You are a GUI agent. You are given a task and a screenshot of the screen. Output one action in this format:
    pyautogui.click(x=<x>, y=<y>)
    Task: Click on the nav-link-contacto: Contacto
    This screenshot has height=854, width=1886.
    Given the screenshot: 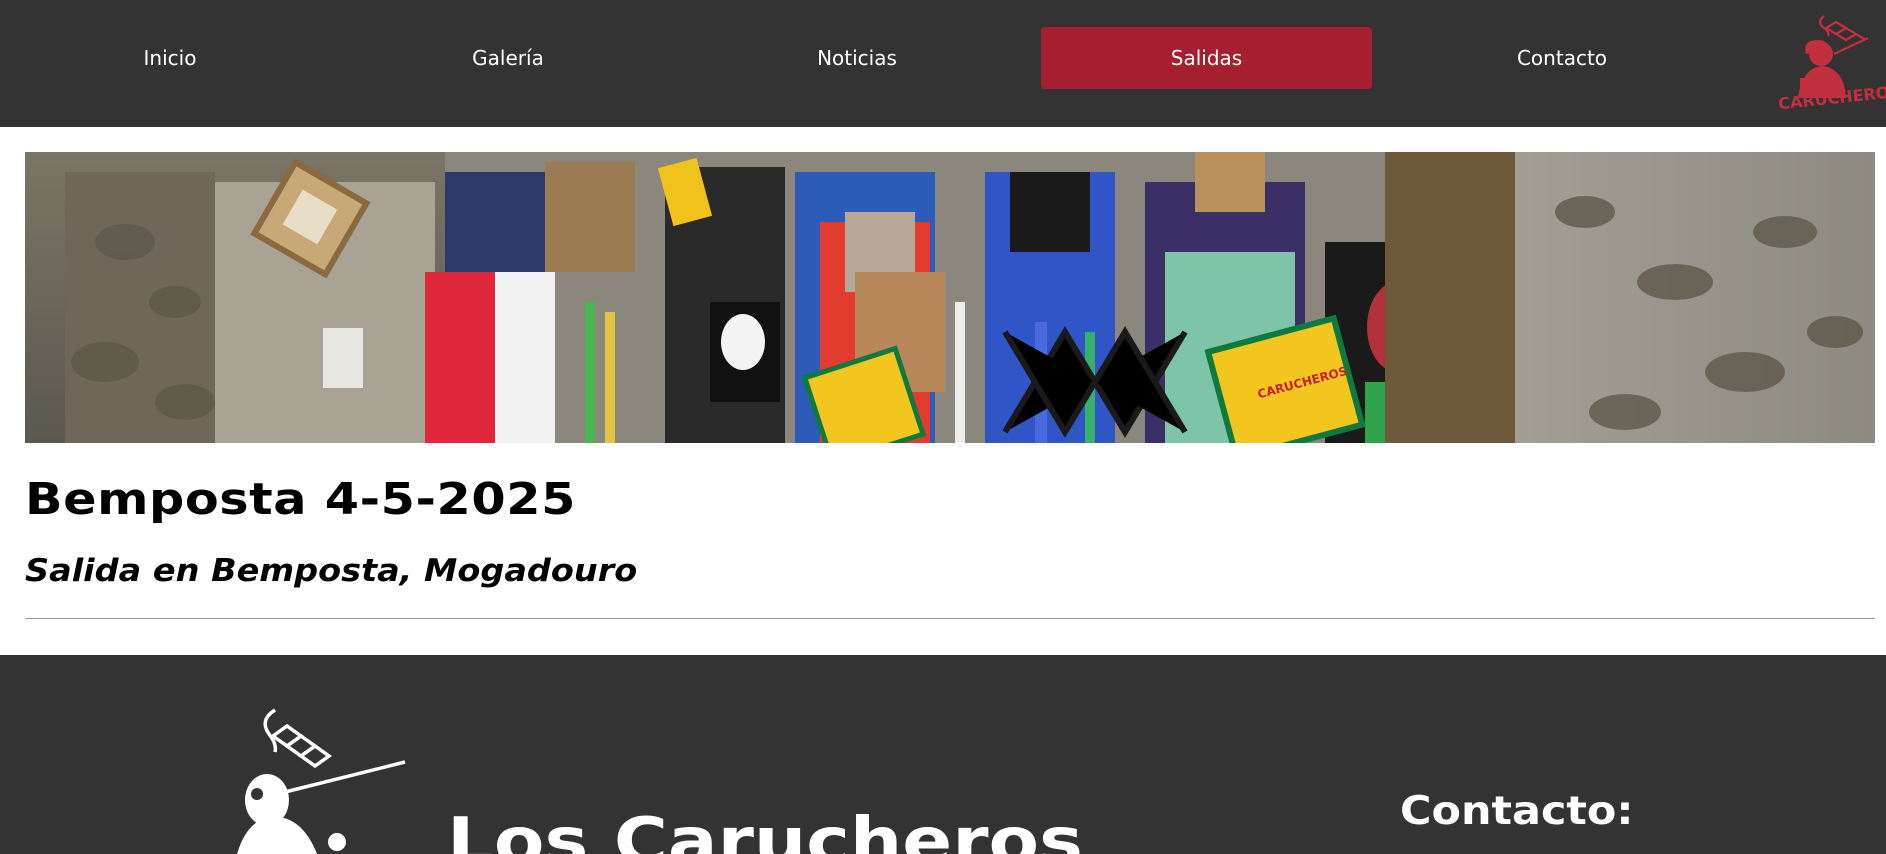 What is the action you would take?
    pyautogui.click(x=1562, y=58)
    